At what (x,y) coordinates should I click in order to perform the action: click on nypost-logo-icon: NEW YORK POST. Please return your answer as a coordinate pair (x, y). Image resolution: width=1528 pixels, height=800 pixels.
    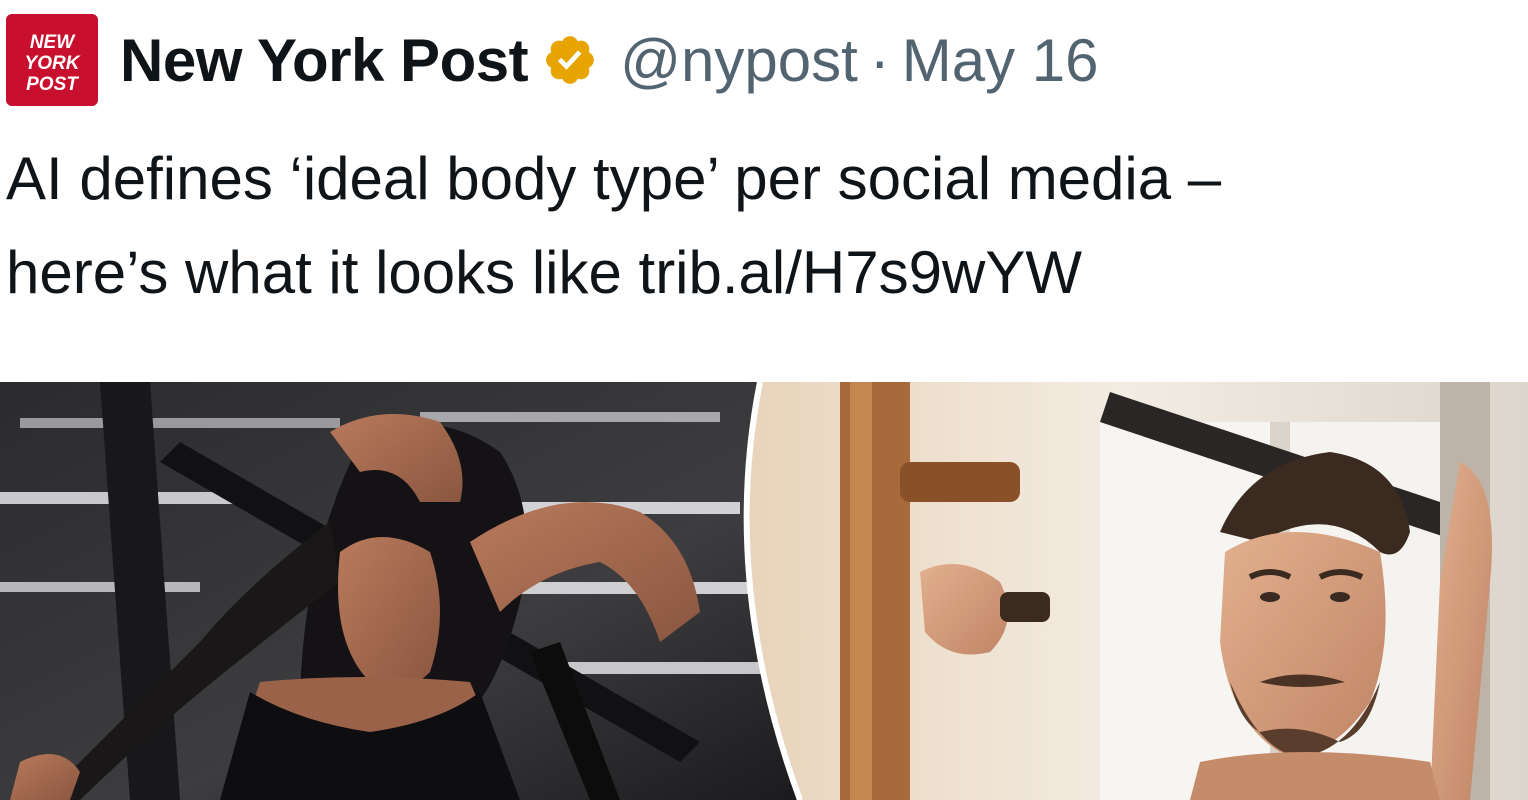
    Looking at the image, I should click on (53, 63).